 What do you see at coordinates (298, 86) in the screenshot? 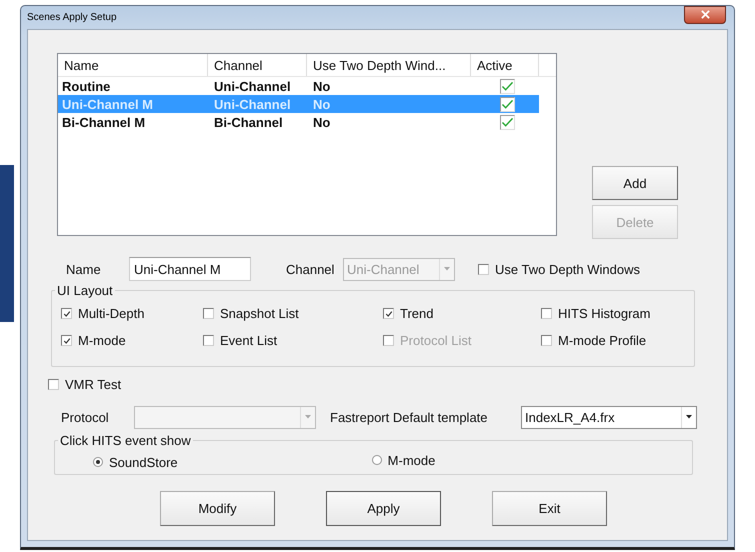
I see `table-row: Routine Uni-Channel No` at bounding box center [298, 86].